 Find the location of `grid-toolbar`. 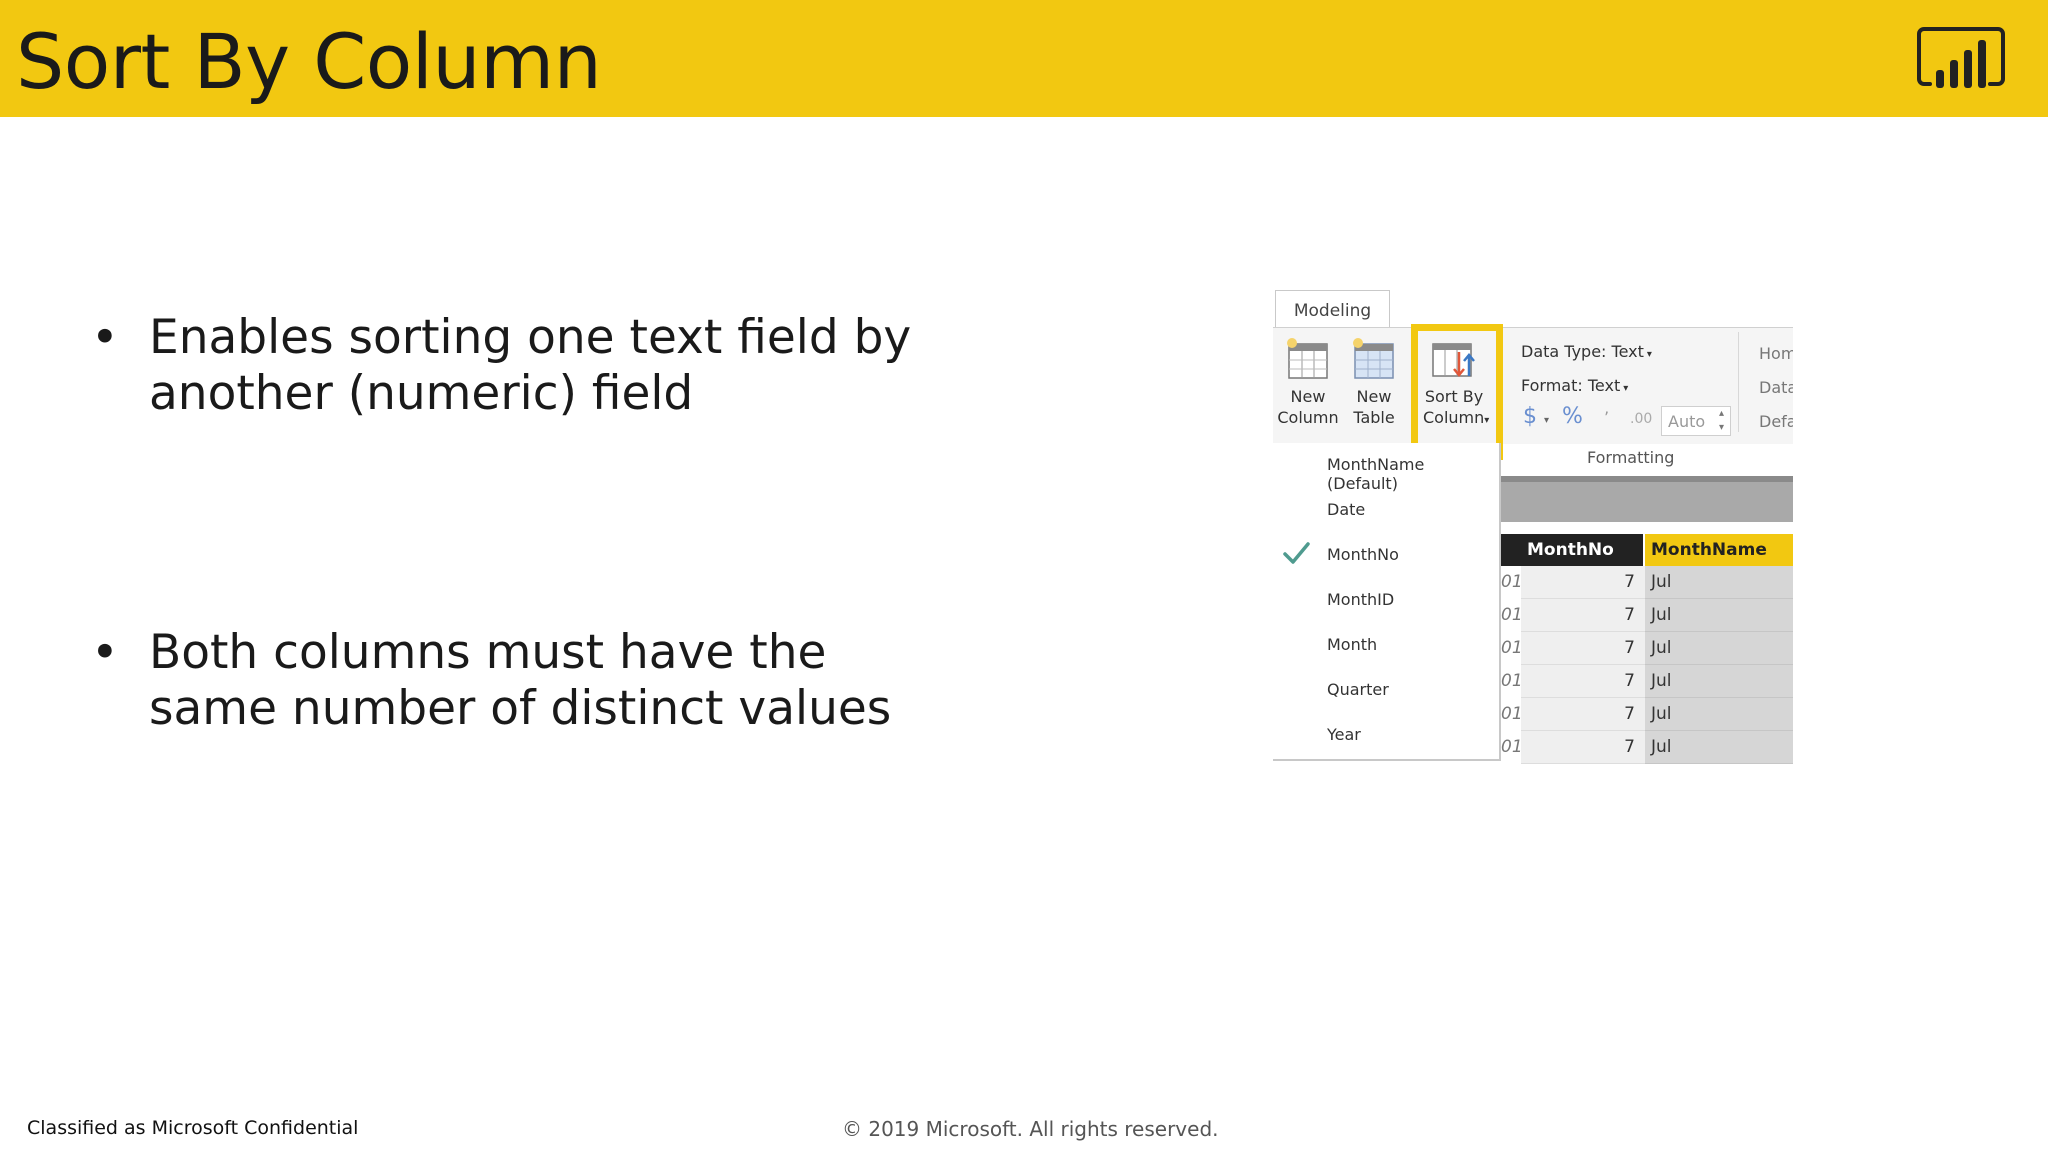

grid-toolbar is located at coordinates (1647, 499).